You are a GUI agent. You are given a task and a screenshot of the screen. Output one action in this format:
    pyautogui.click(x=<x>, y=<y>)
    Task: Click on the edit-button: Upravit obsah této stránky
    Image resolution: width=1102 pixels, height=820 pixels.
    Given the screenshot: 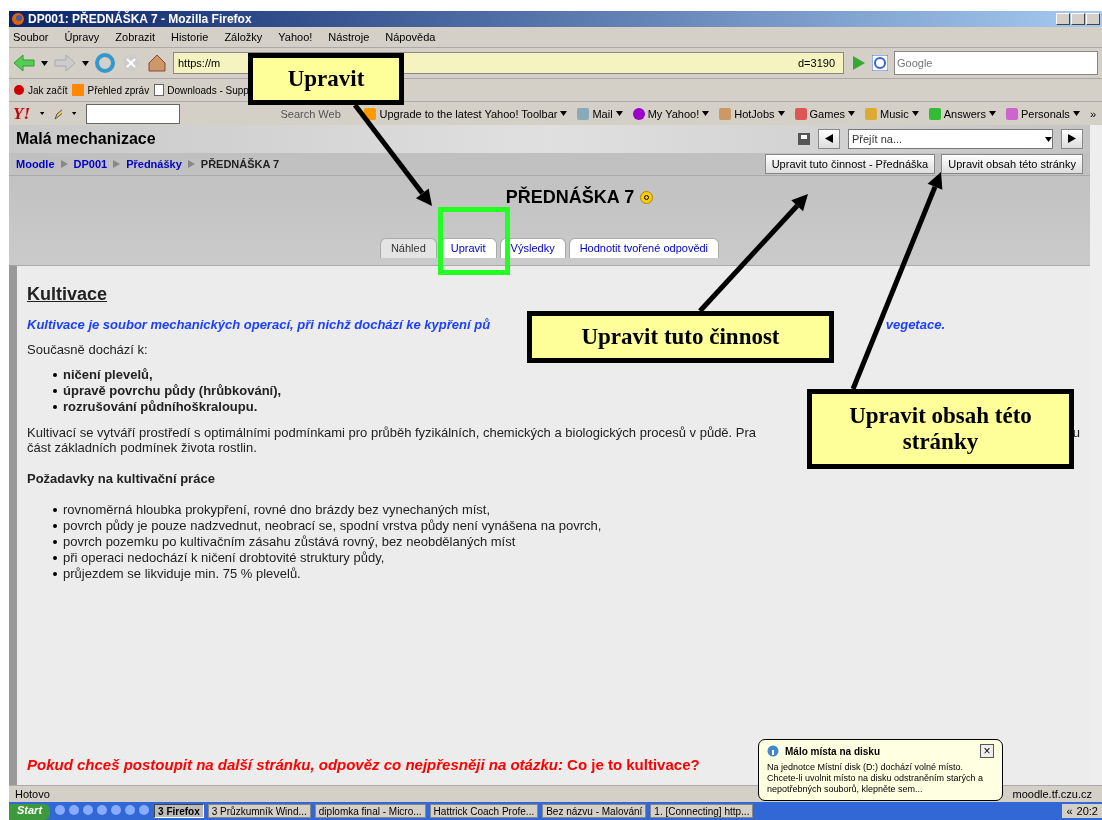 What is the action you would take?
    pyautogui.click(x=1012, y=164)
    